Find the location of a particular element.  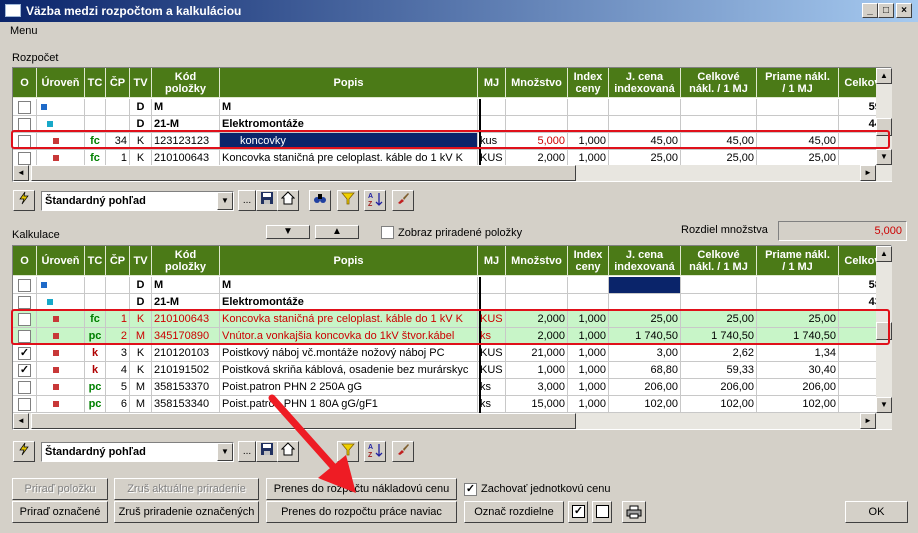

prirad-polozku-button: Priraď položku is located at coordinates (60, 489).